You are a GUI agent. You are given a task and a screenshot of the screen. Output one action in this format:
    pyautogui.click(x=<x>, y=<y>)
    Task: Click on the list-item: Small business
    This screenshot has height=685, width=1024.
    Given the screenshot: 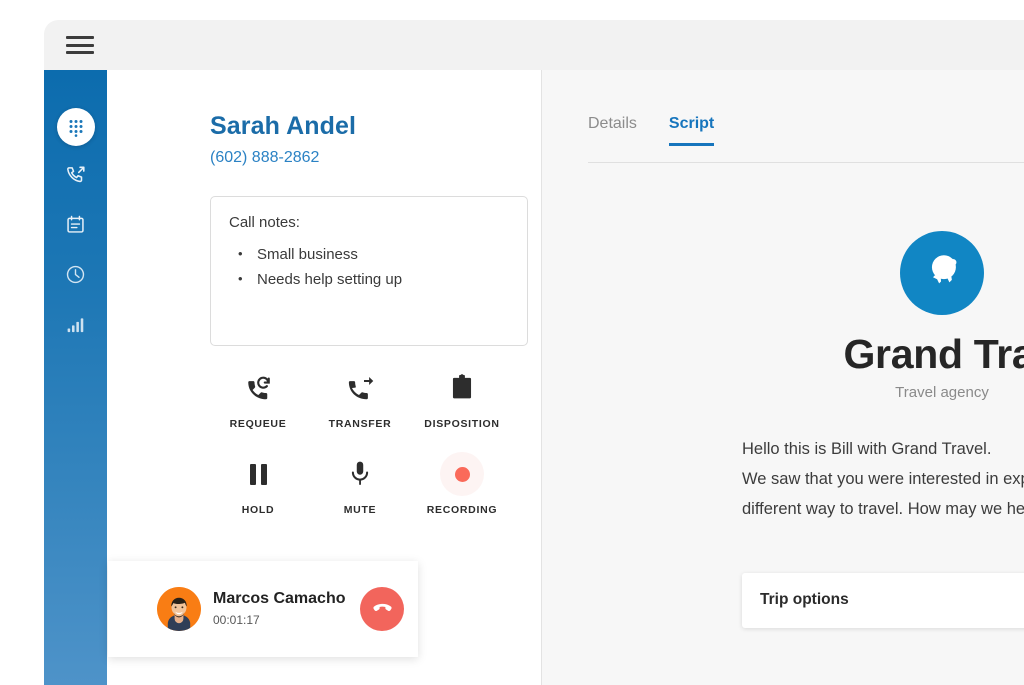 What is the action you would take?
    pyautogui.click(x=318, y=254)
    